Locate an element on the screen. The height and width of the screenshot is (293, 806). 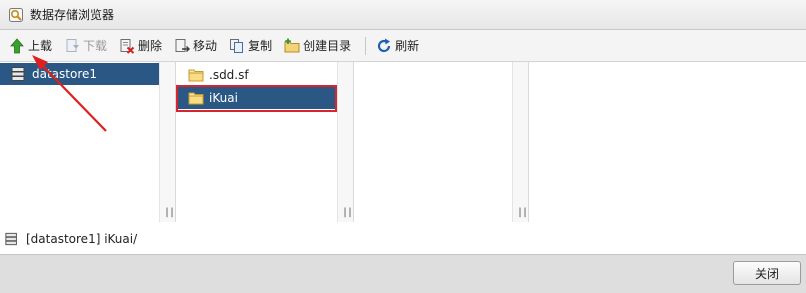
upload-label: 上载 is located at coordinates (40, 46).